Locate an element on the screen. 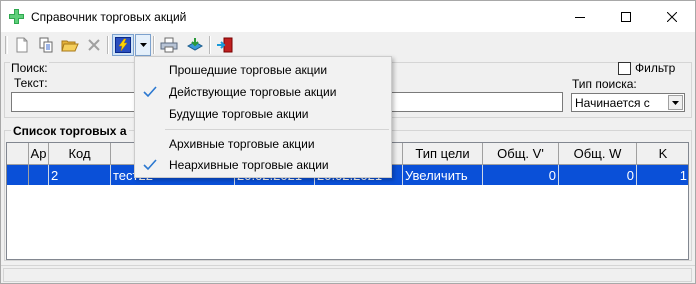 Image resolution: width=696 pixels, height=284 pixels. export-button is located at coordinates (195, 45).